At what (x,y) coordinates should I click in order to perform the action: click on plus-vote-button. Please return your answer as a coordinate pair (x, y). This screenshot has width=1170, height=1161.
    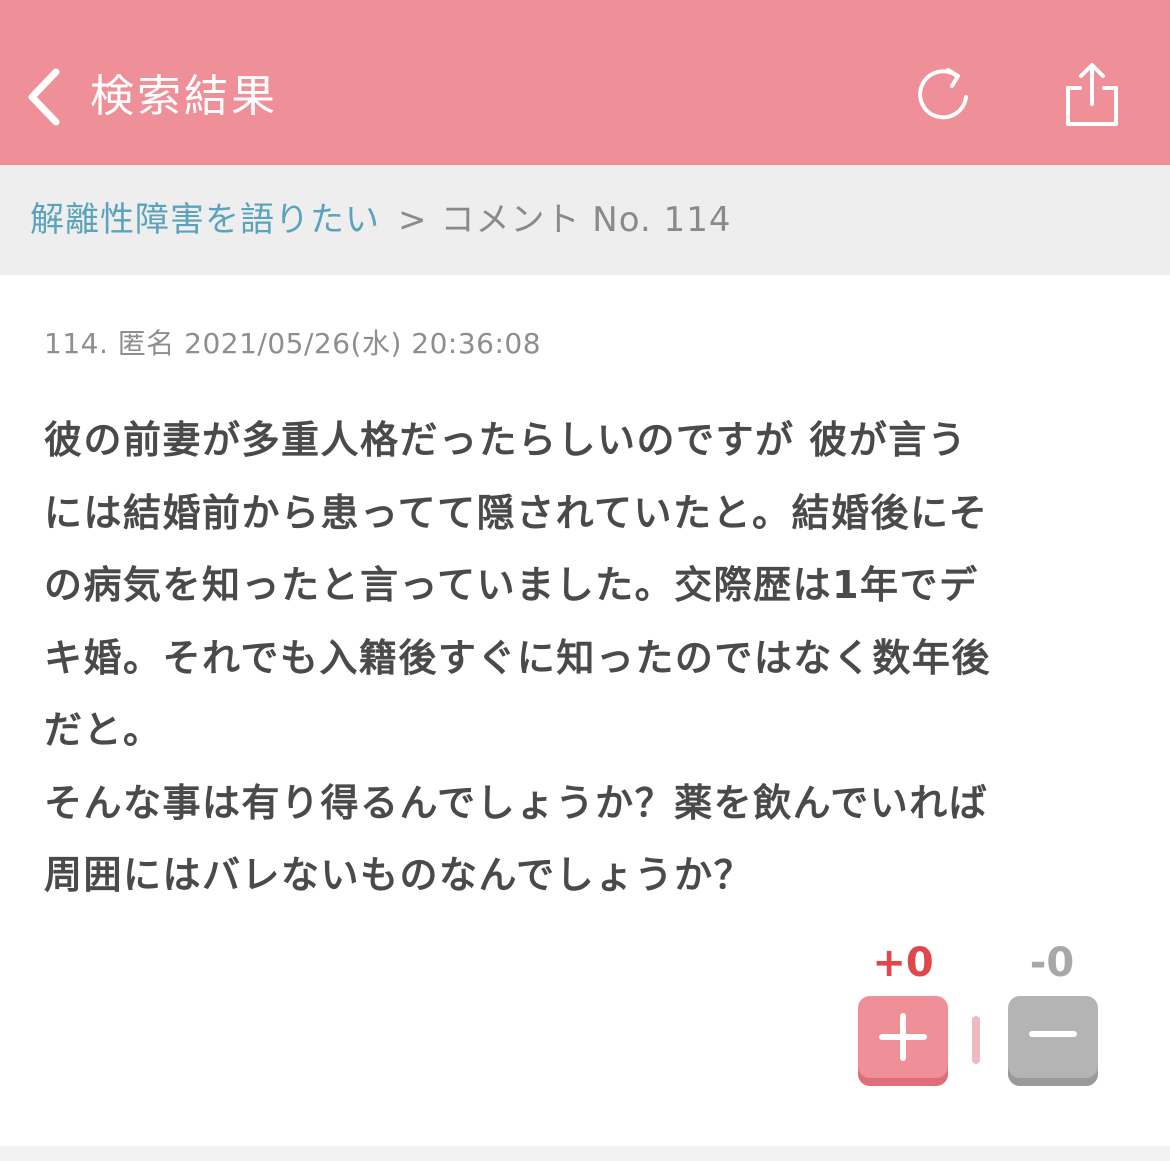
    Looking at the image, I should click on (903, 1041).